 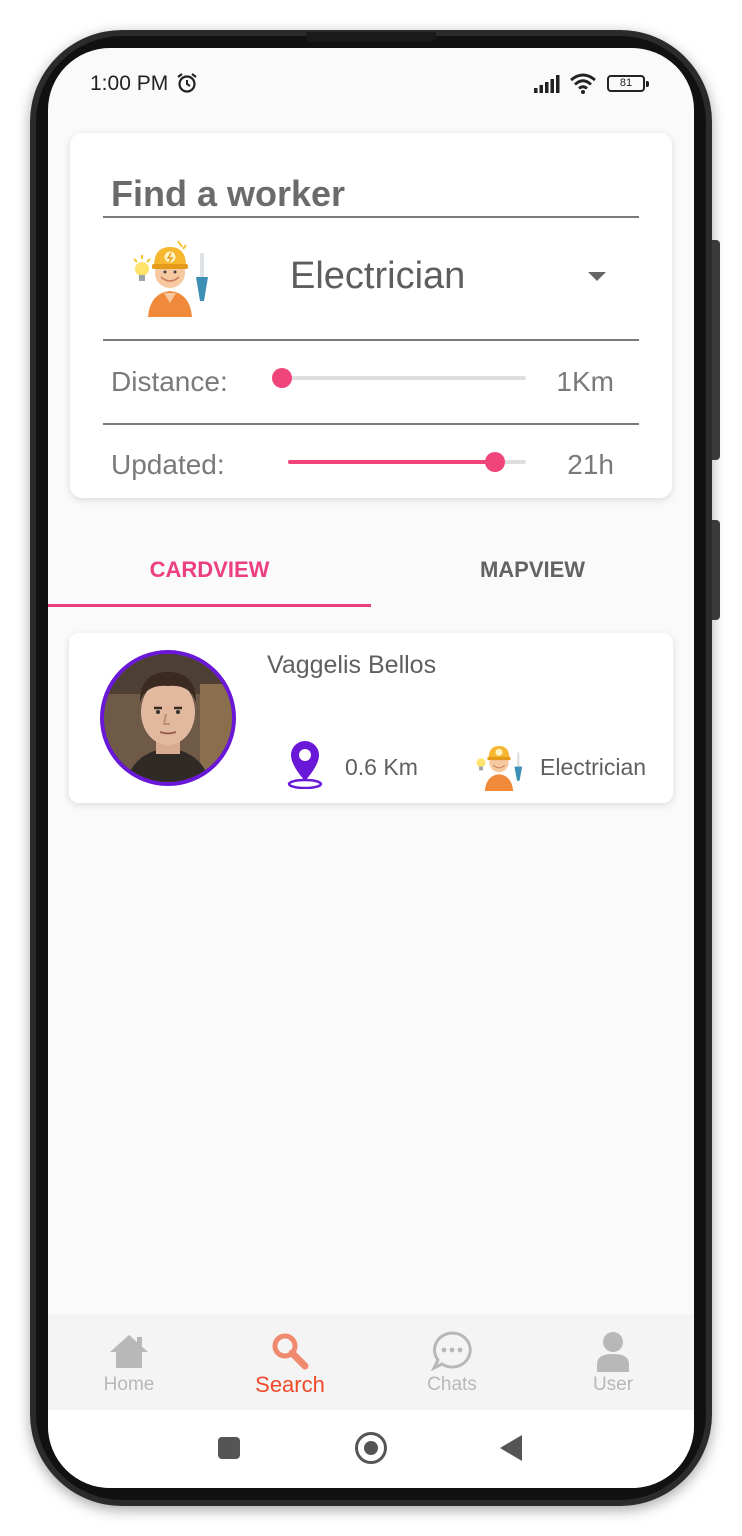 What do you see at coordinates (371, 217) in the screenshot?
I see `title-divider` at bounding box center [371, 217].